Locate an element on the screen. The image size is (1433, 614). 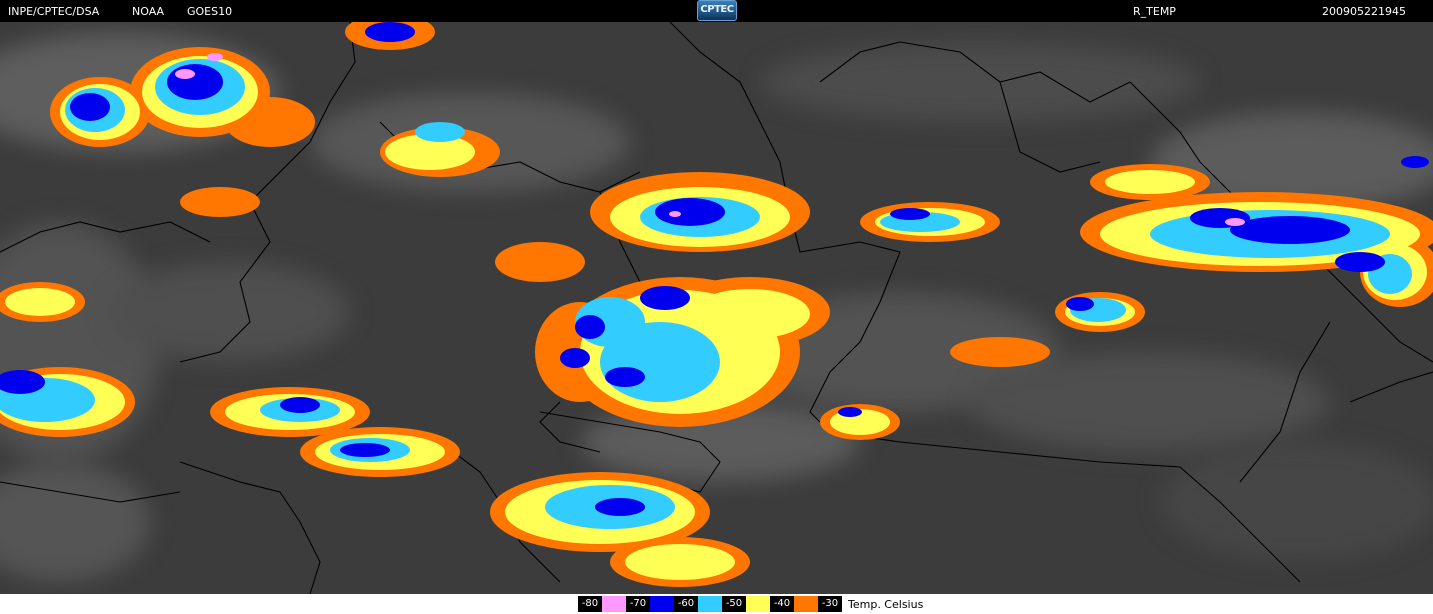
legend-bar: -80 -70 -60 -50 -40 -30 Temp. Celsius is located at coordinates (716, 604).